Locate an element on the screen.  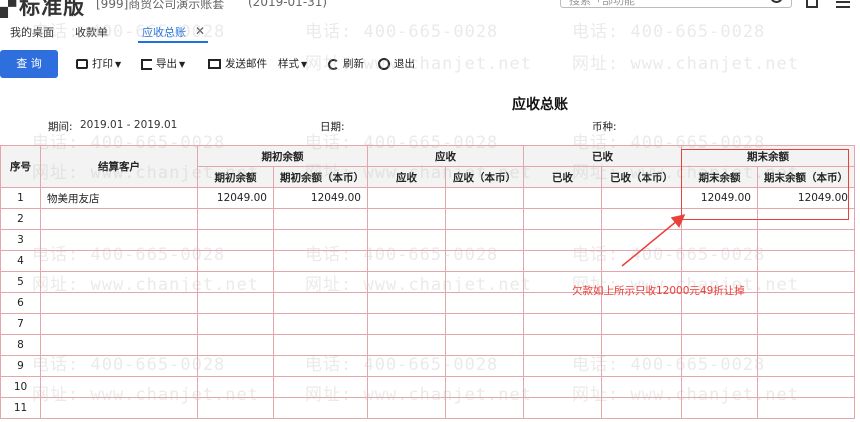
row-seq-cell: 6 is located at coordinates (20, 303).